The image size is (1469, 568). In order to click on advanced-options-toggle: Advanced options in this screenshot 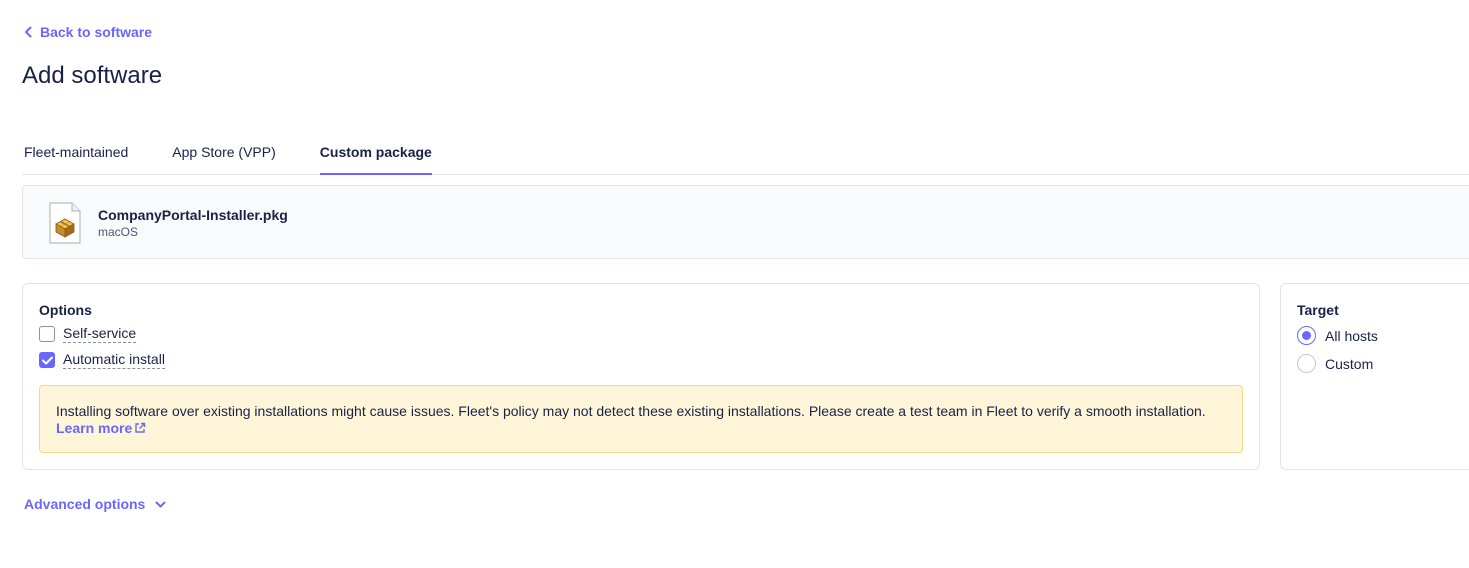, I will do `click(95, 504)`.